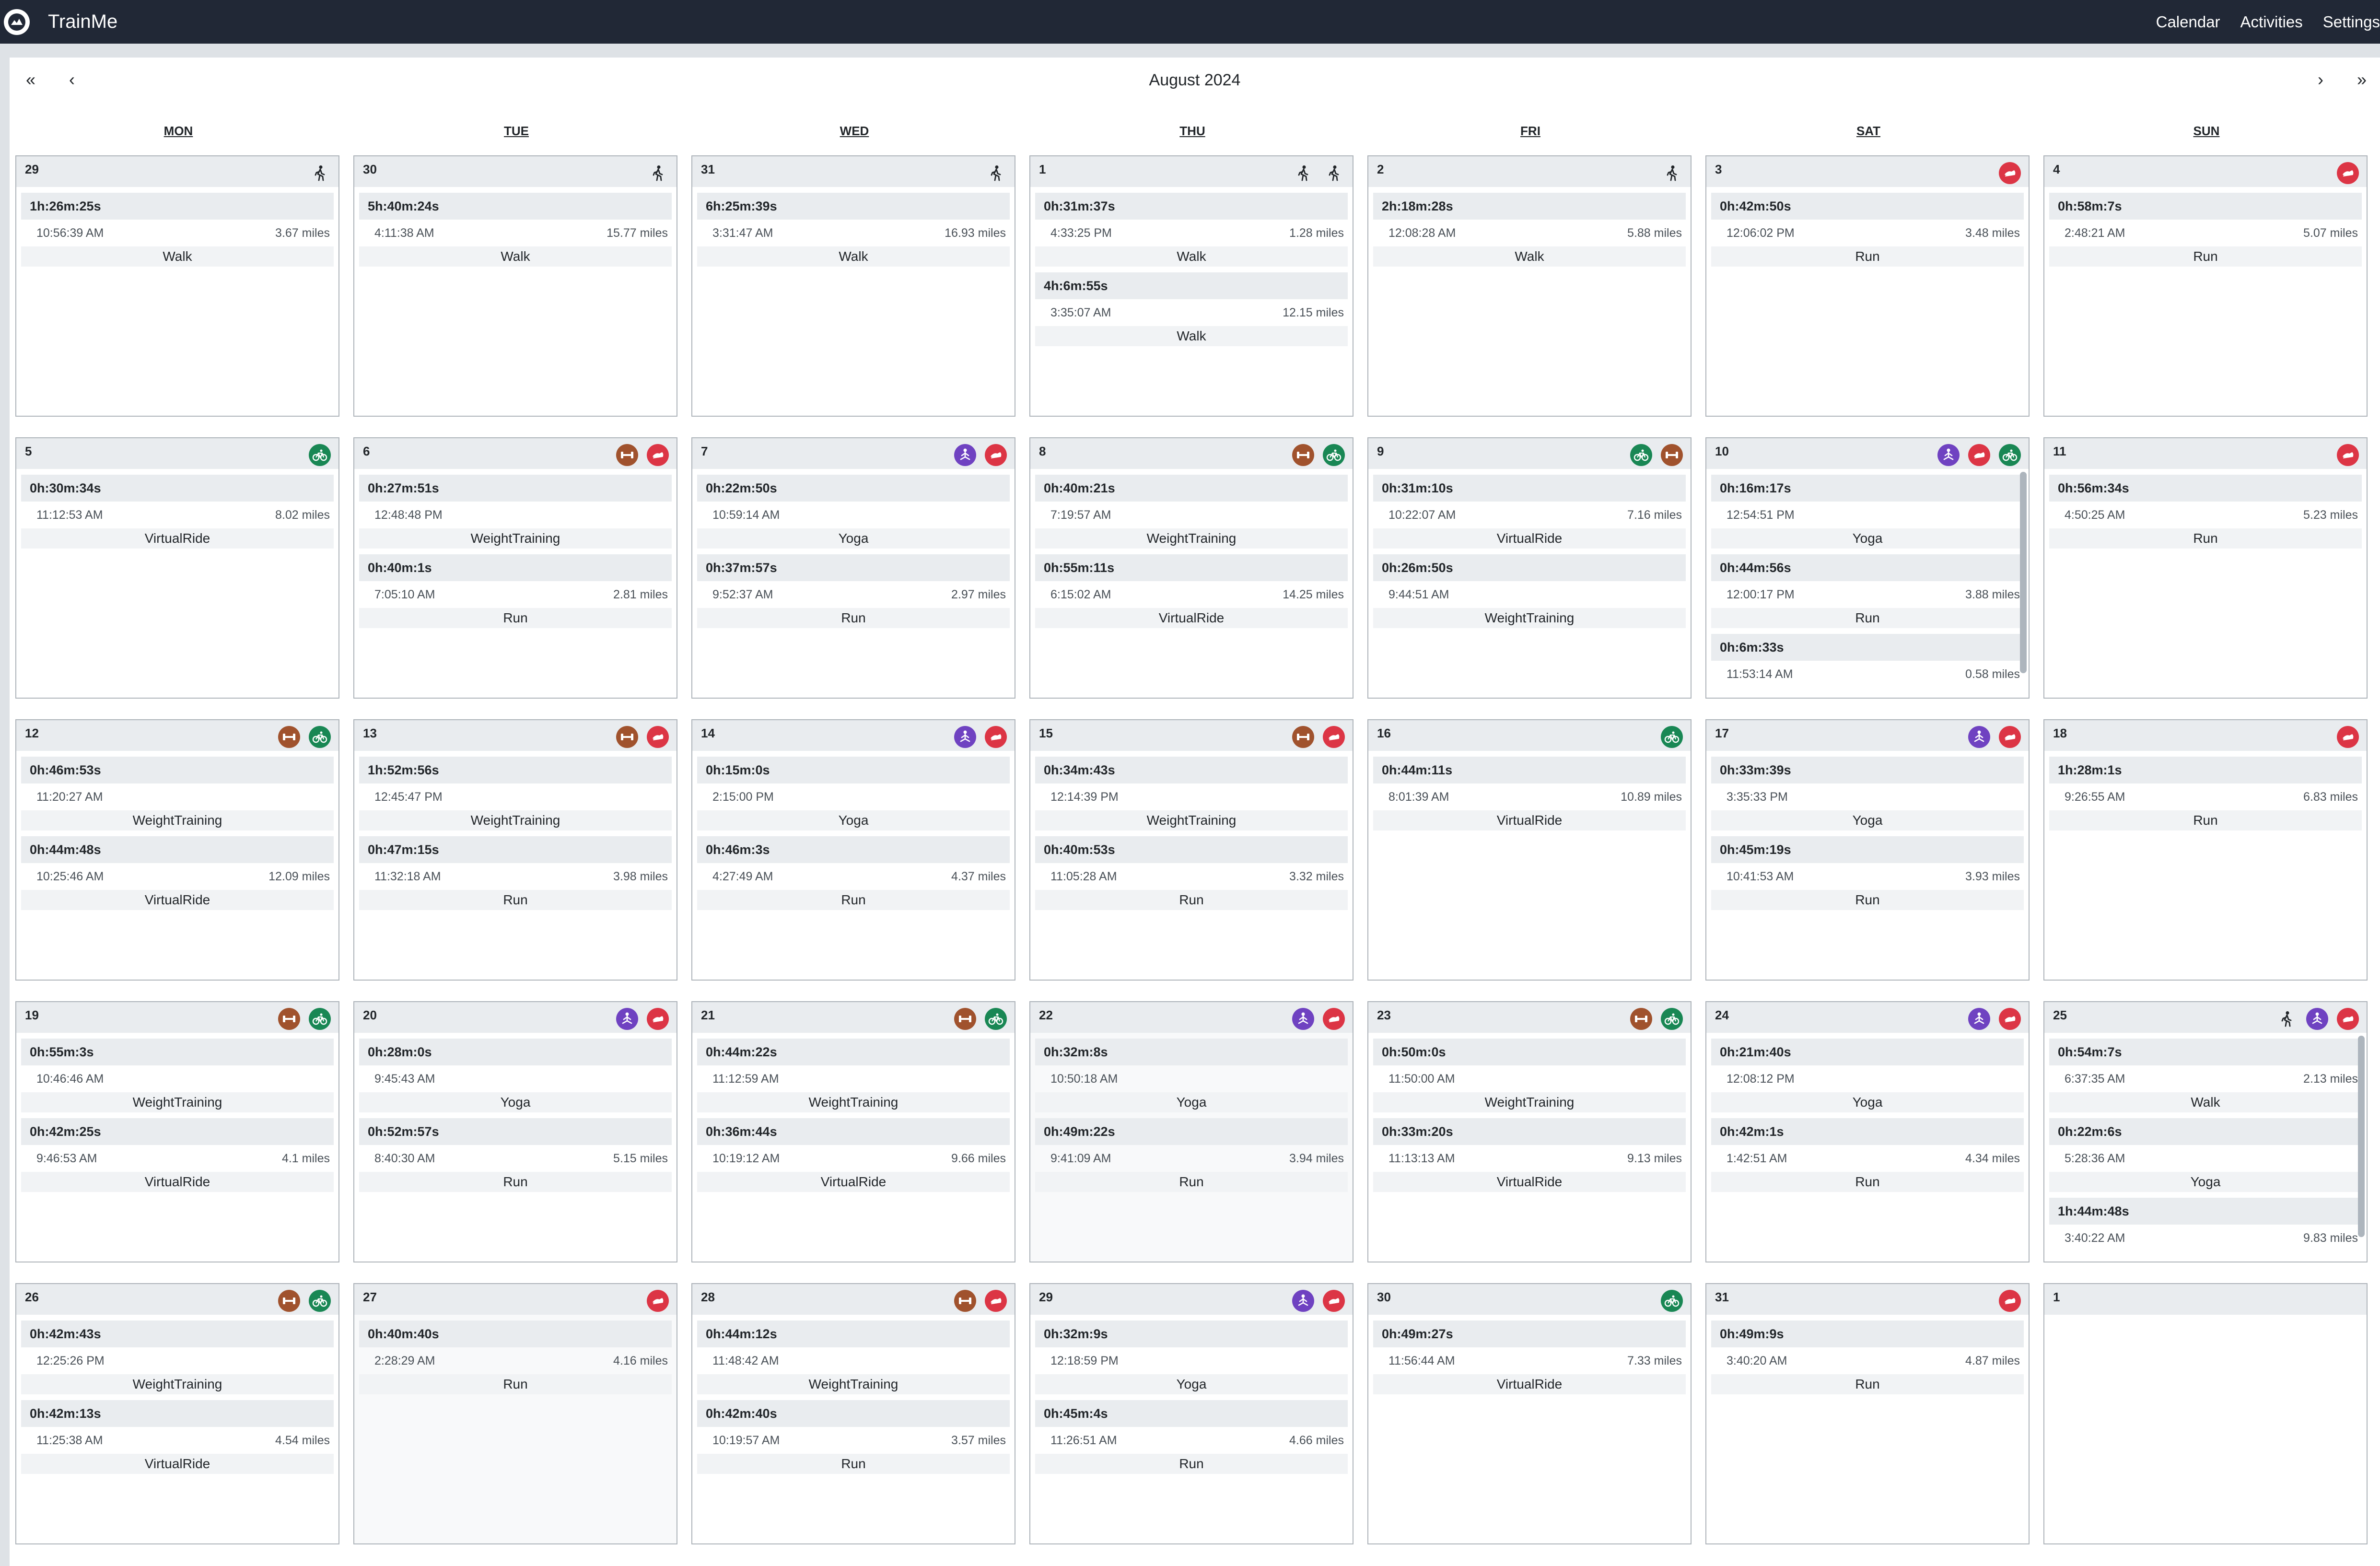 The image size is (2380, 1566). Describe the element at coordinates (853, 1075) in the screenshot. I see `activity-item: 0h:44m:22s 11:12:59 AM WeightTraining` at that location.